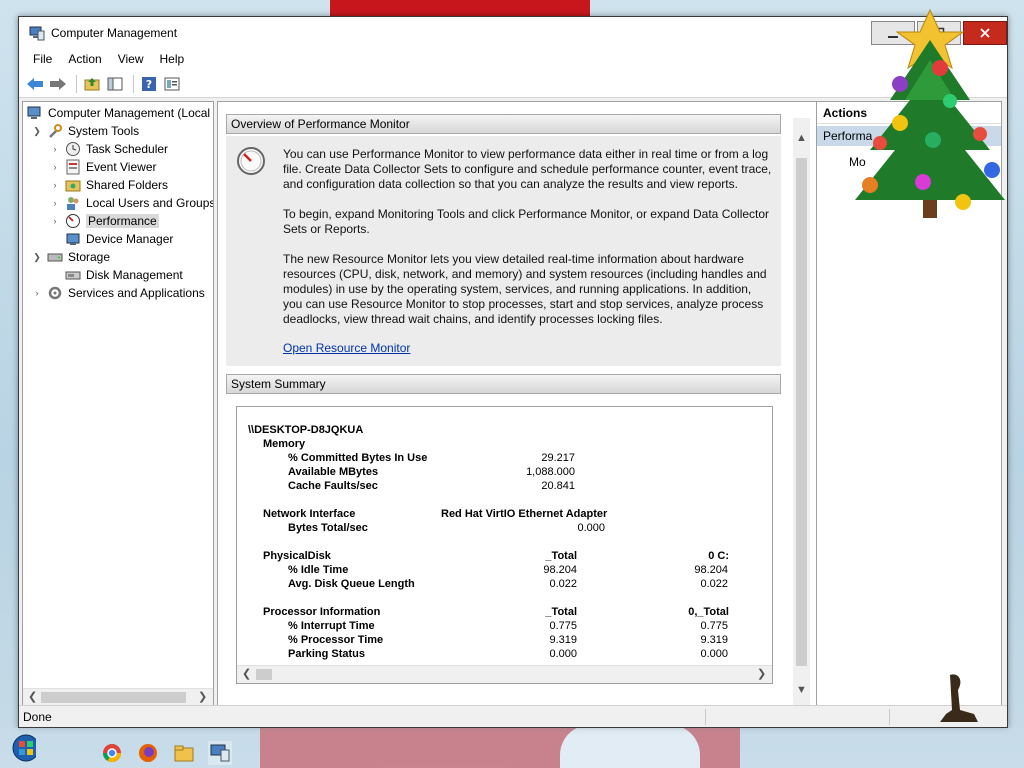  I want to click on performance-gauge-icon, so click(250, 160).